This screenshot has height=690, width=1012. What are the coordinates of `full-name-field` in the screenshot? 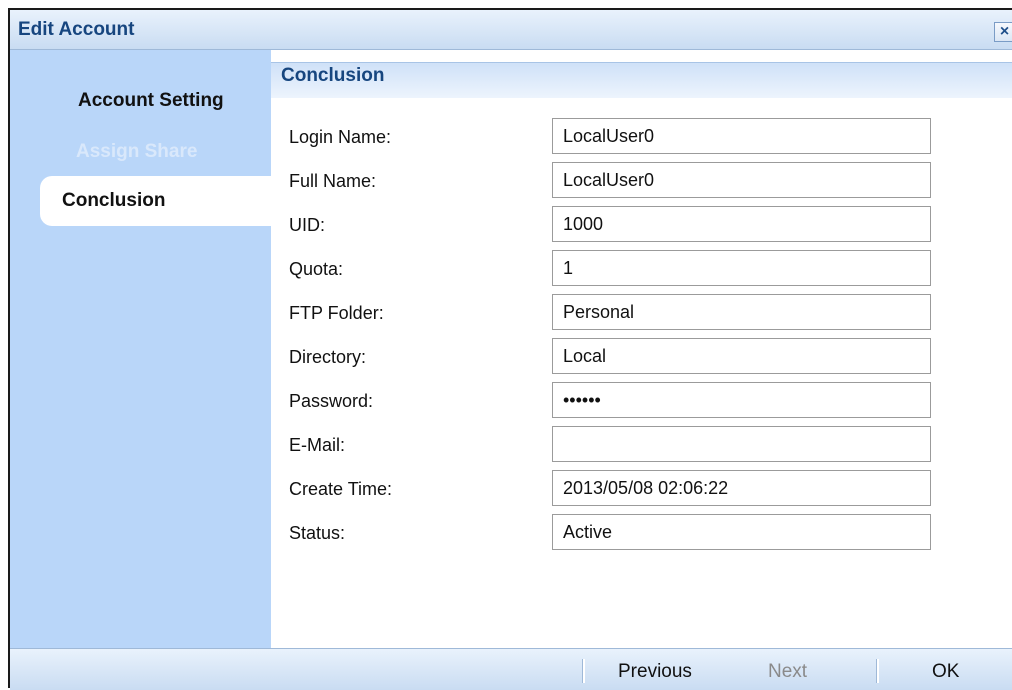 It's located at (741, 180).